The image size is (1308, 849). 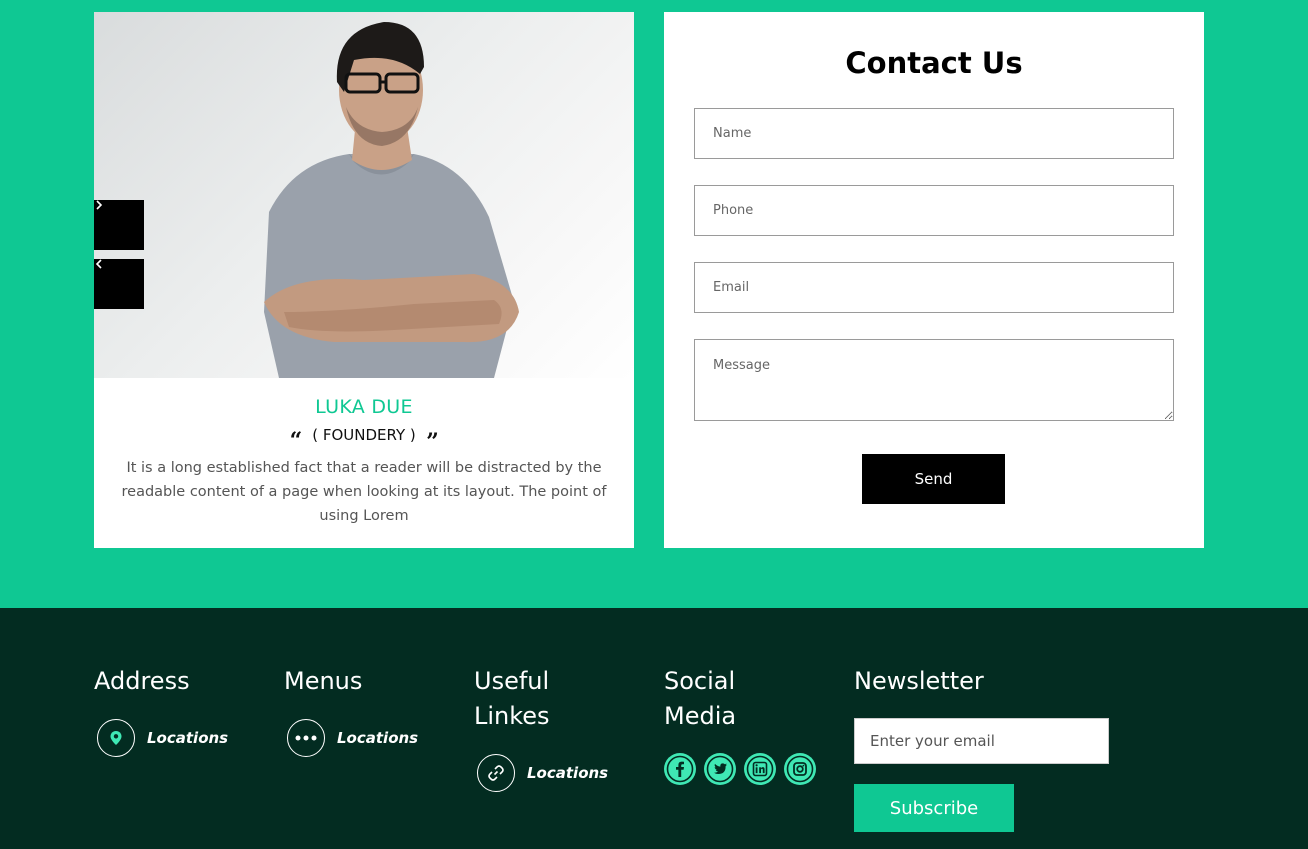 I want to click on address-link: Locations, so click(x=162, y=738).